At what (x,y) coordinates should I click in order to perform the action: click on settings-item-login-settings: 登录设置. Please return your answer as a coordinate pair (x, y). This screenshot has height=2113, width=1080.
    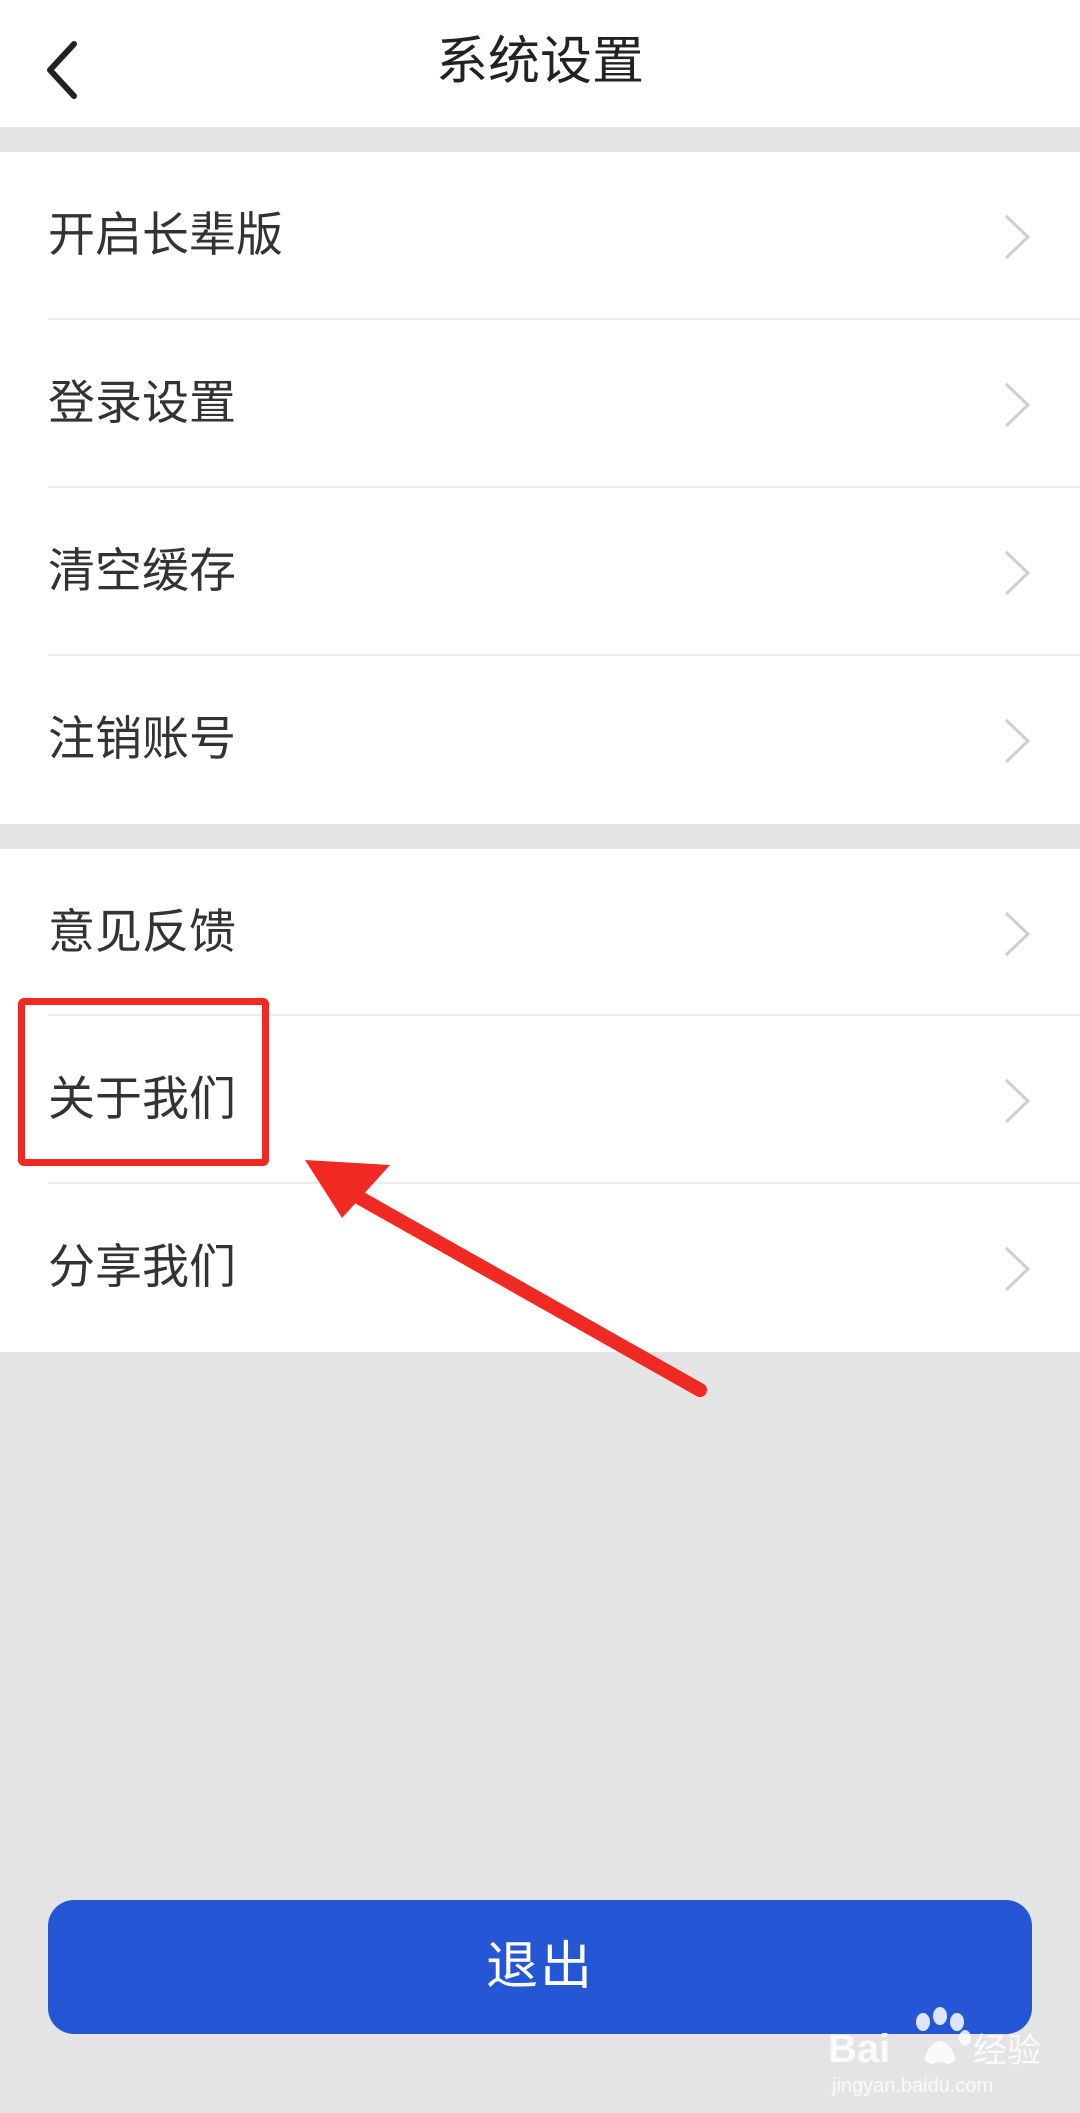
    Looking at the image, I should click on (540, 404).